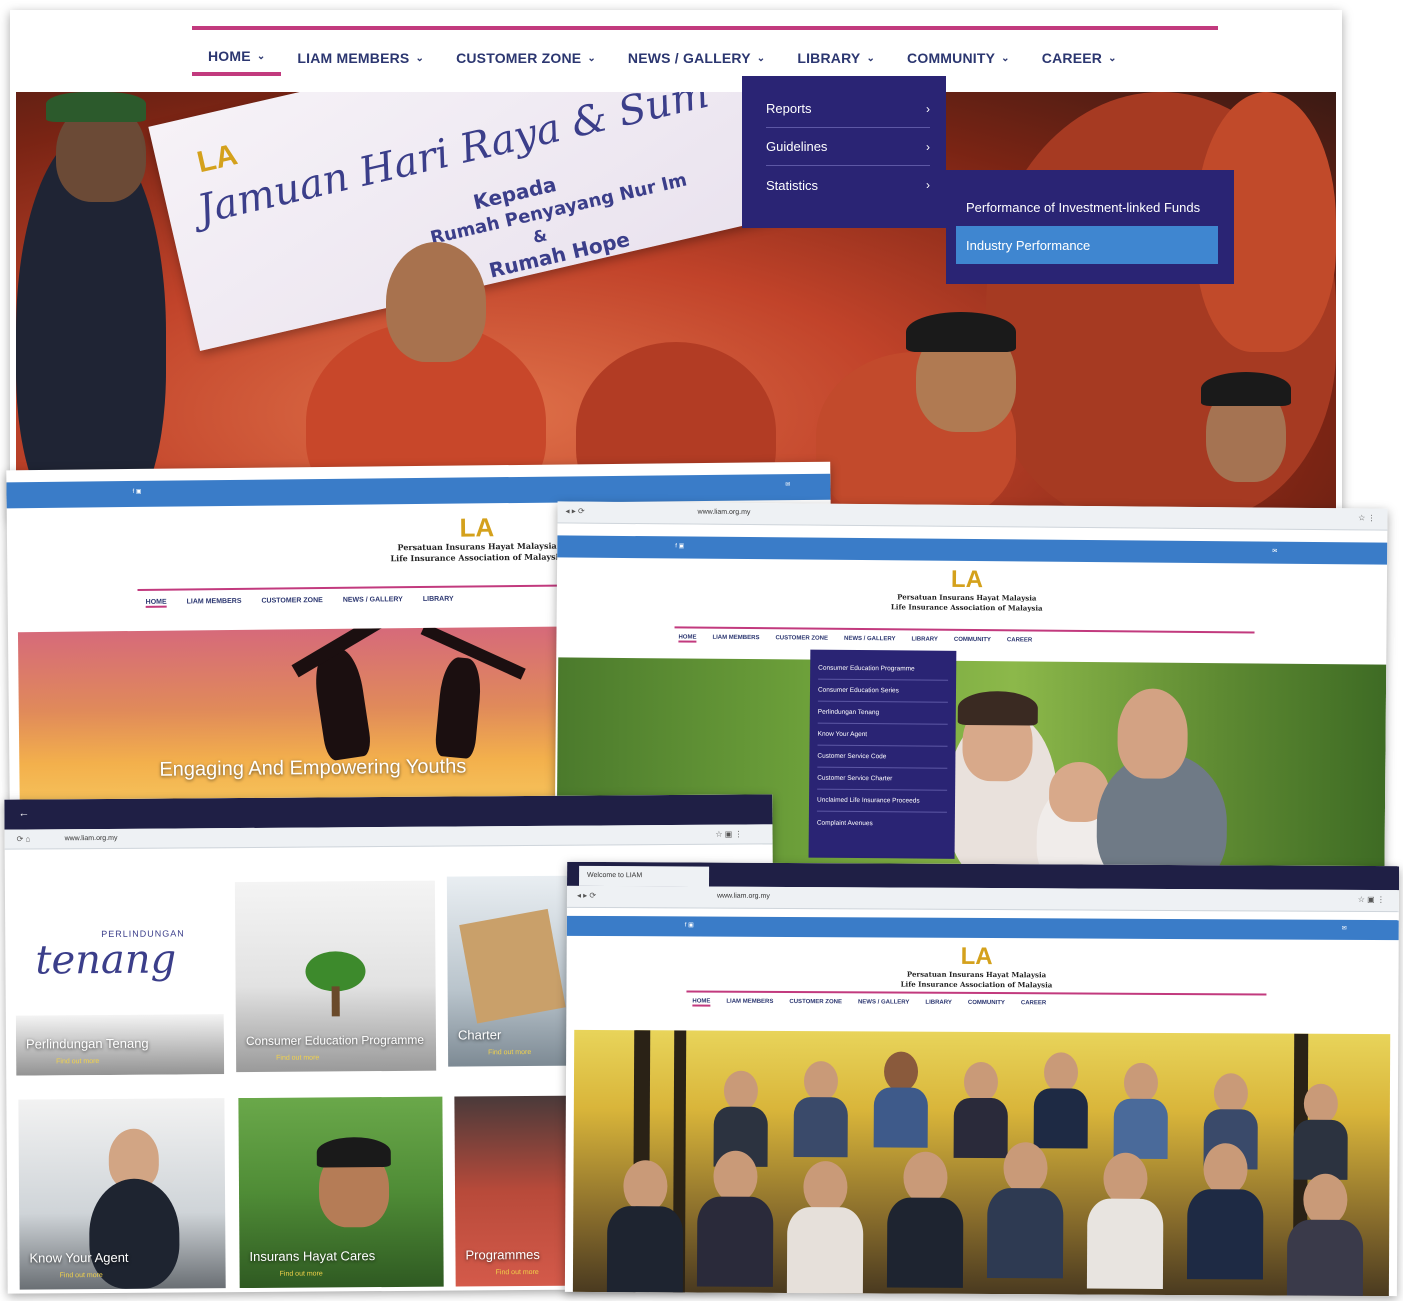 This screenshot has height=1301, width=1403. Describe the element at coordinates (122, 1194) in the screenshot. I see `tile-know-your-agent: Know Your Agent Find out more` at that location.